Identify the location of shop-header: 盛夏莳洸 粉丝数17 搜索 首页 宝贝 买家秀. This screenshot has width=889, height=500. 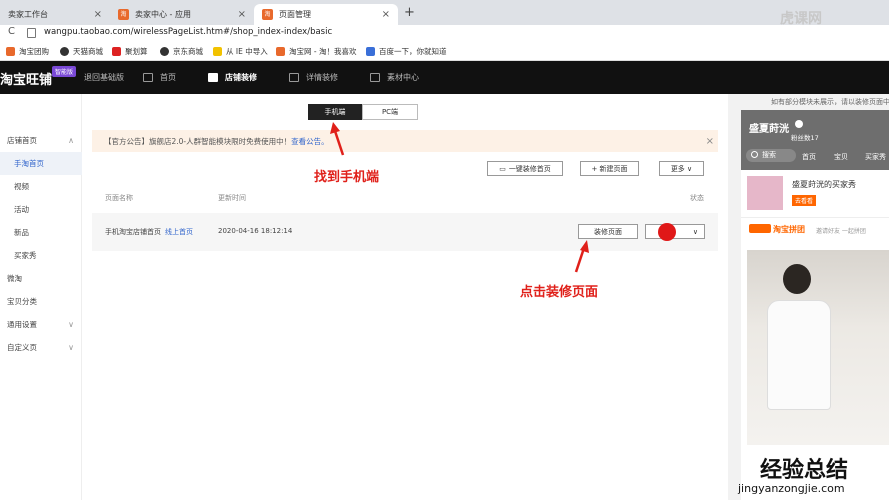
(815, 140).